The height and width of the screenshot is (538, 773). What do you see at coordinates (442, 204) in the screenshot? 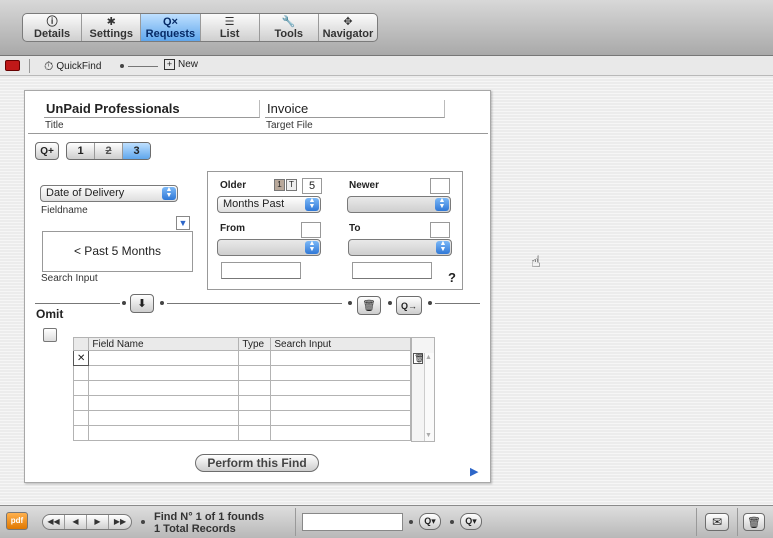
I see `popup-arrows-icon: ▲ ▼` at bounding box center [442, 204].